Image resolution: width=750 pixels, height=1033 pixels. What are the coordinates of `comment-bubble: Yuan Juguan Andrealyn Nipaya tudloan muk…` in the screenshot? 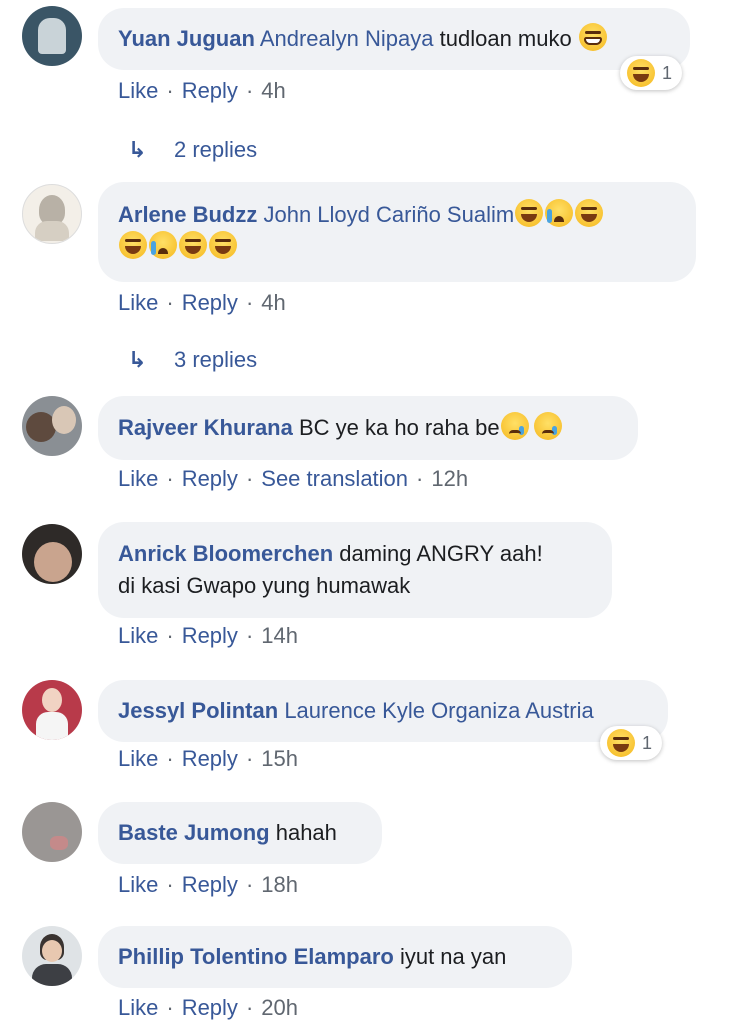 It's located at (394, 39).